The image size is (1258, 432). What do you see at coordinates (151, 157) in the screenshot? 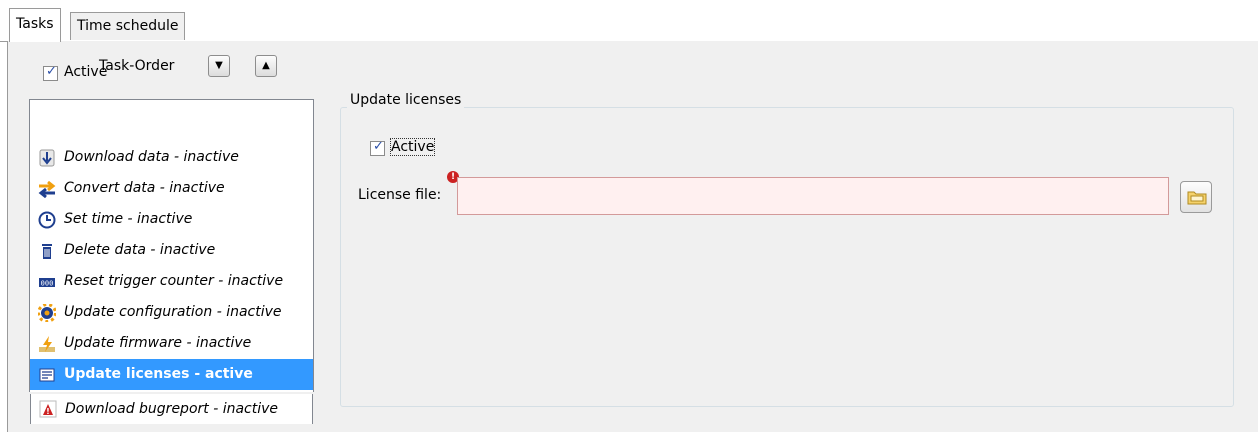
I see `task-label: Download data - inactive` at bounding box center [151, 157].